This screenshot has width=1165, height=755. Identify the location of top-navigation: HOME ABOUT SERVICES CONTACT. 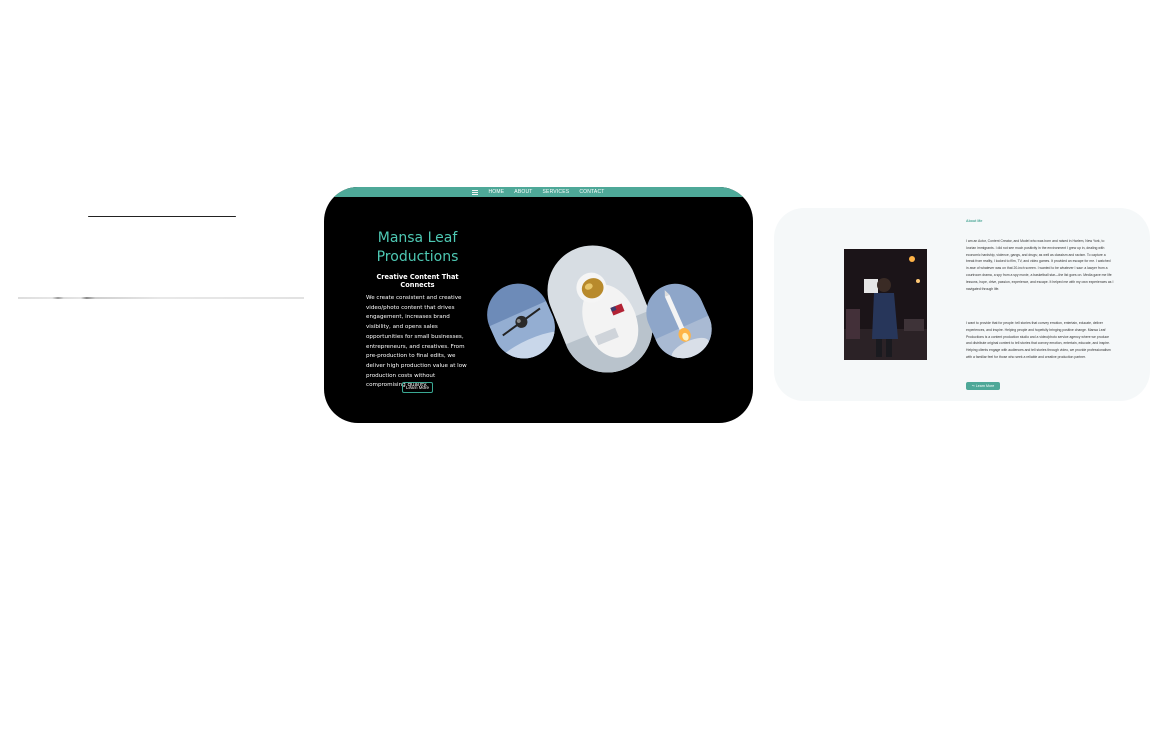
(538, 192).